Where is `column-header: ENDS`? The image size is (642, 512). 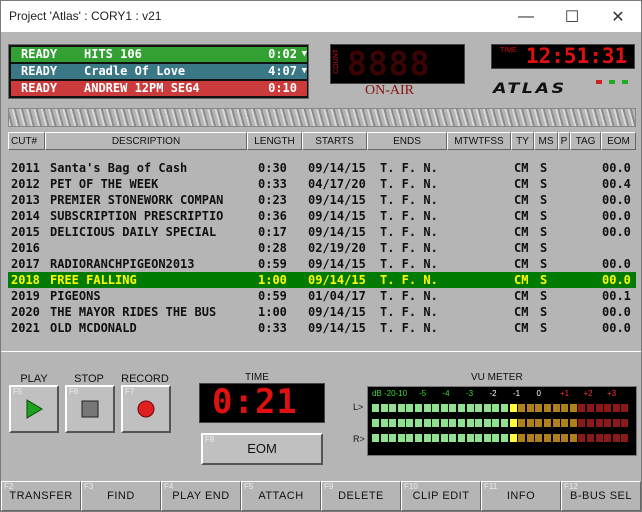
column-header: ENDS is located at coordinates (407, 141).